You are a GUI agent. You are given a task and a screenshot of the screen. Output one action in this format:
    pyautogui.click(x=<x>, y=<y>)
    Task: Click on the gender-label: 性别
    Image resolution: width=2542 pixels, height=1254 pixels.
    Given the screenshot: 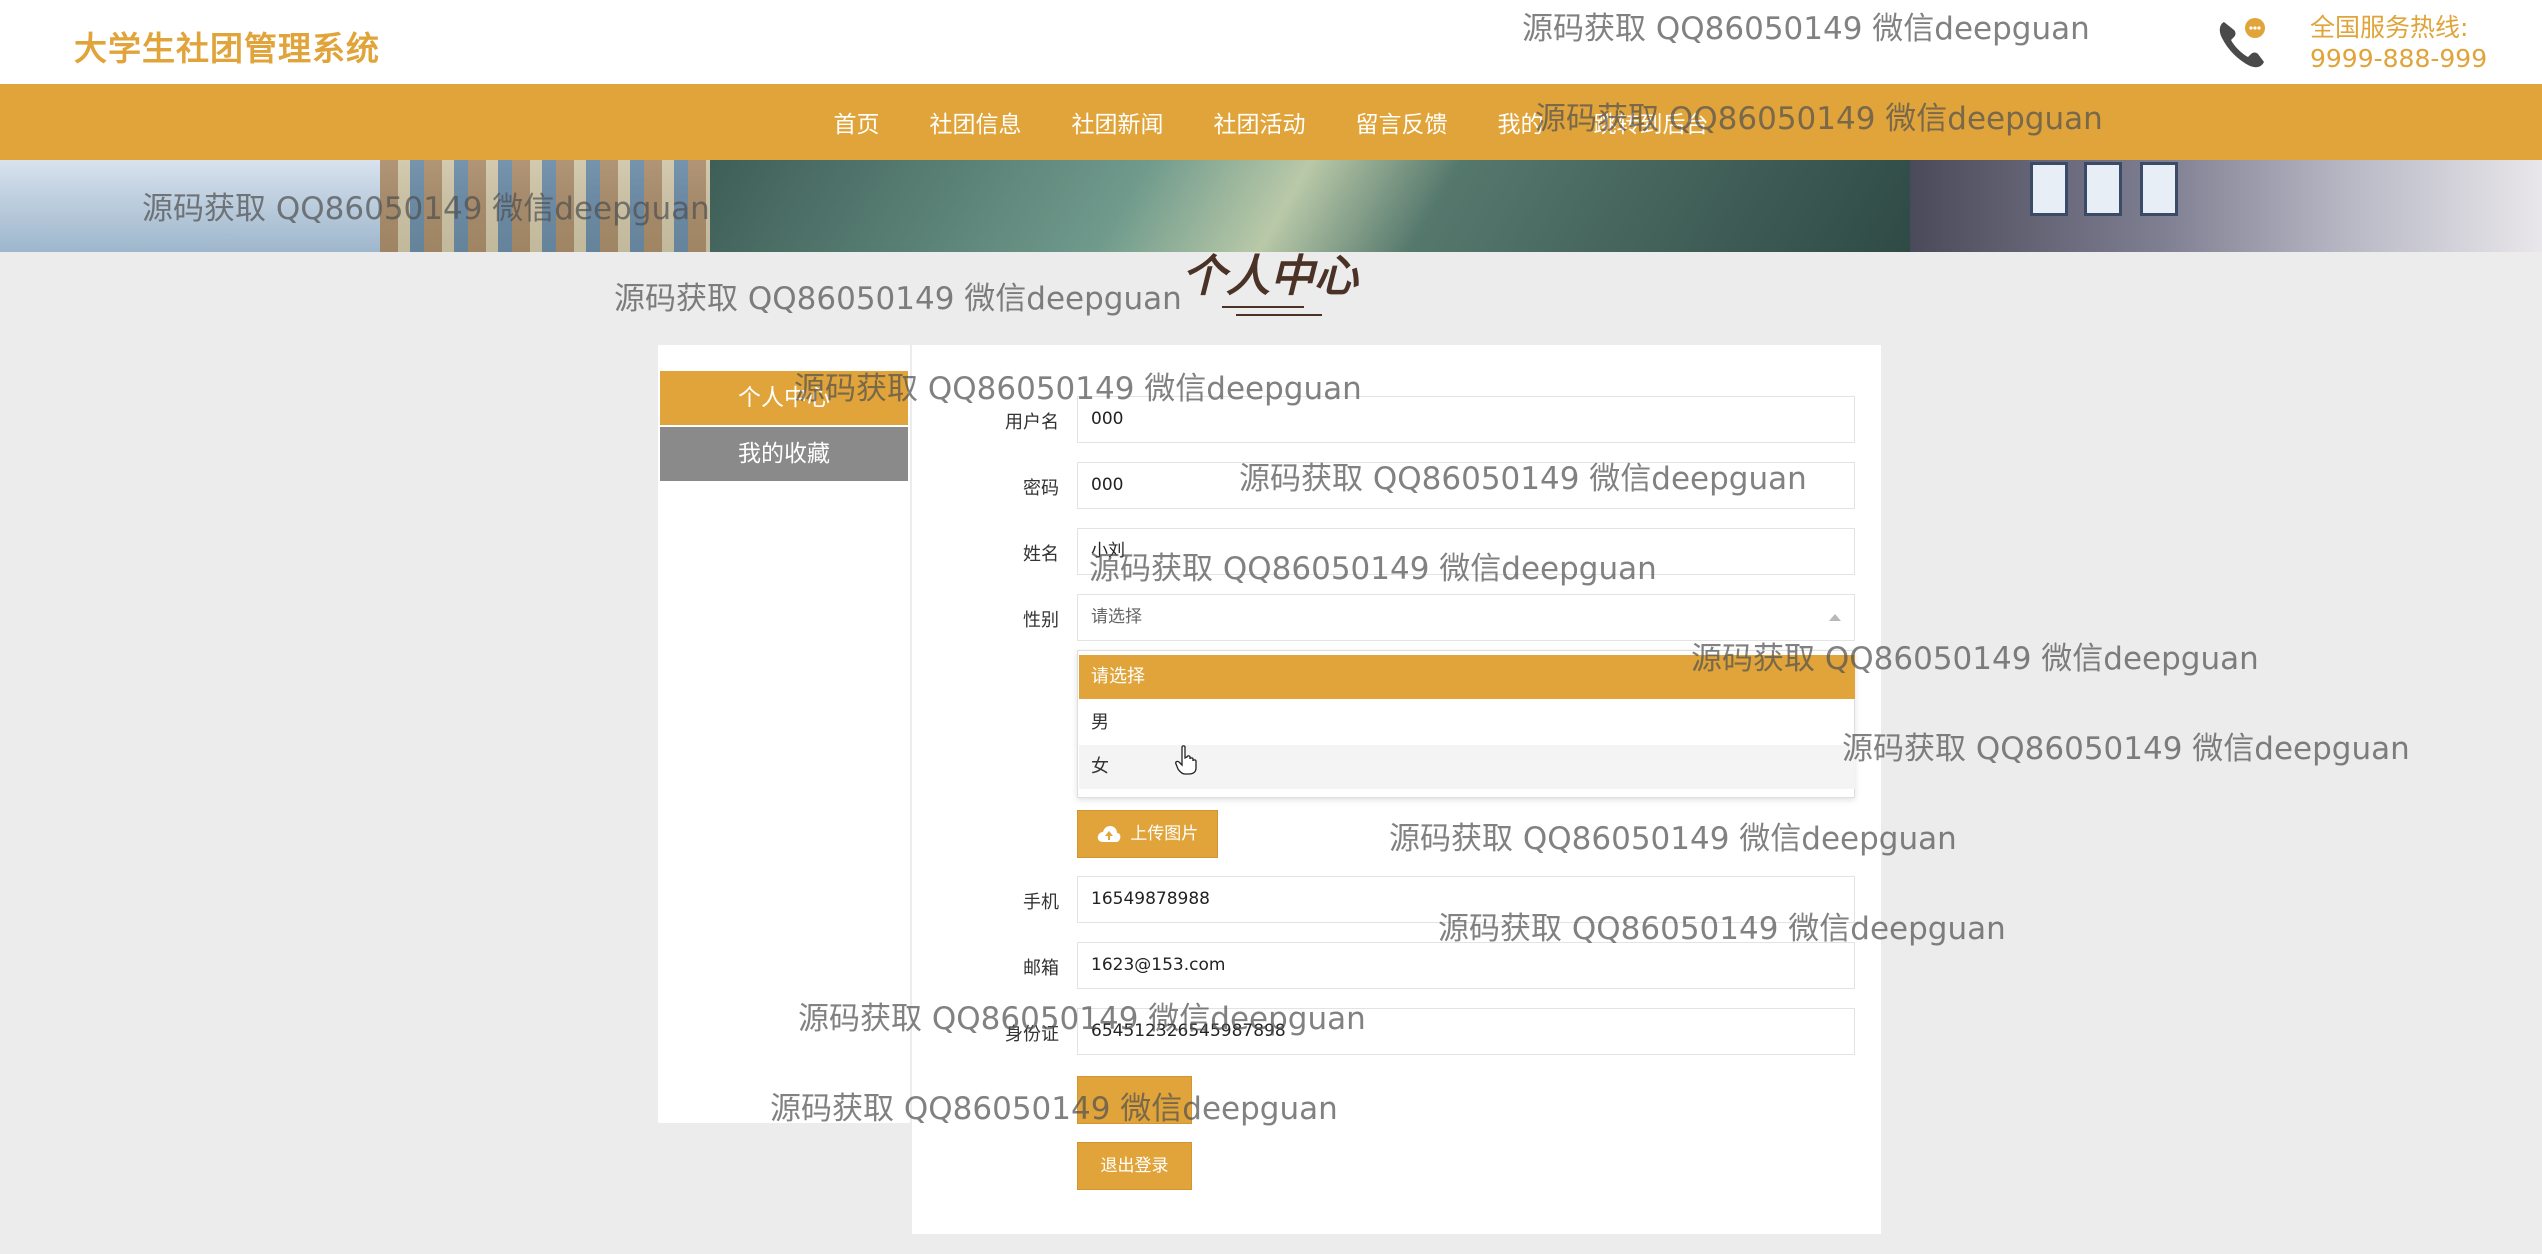 What is the action you would take?
    pyautogui.click(x=1041, y=620)
    